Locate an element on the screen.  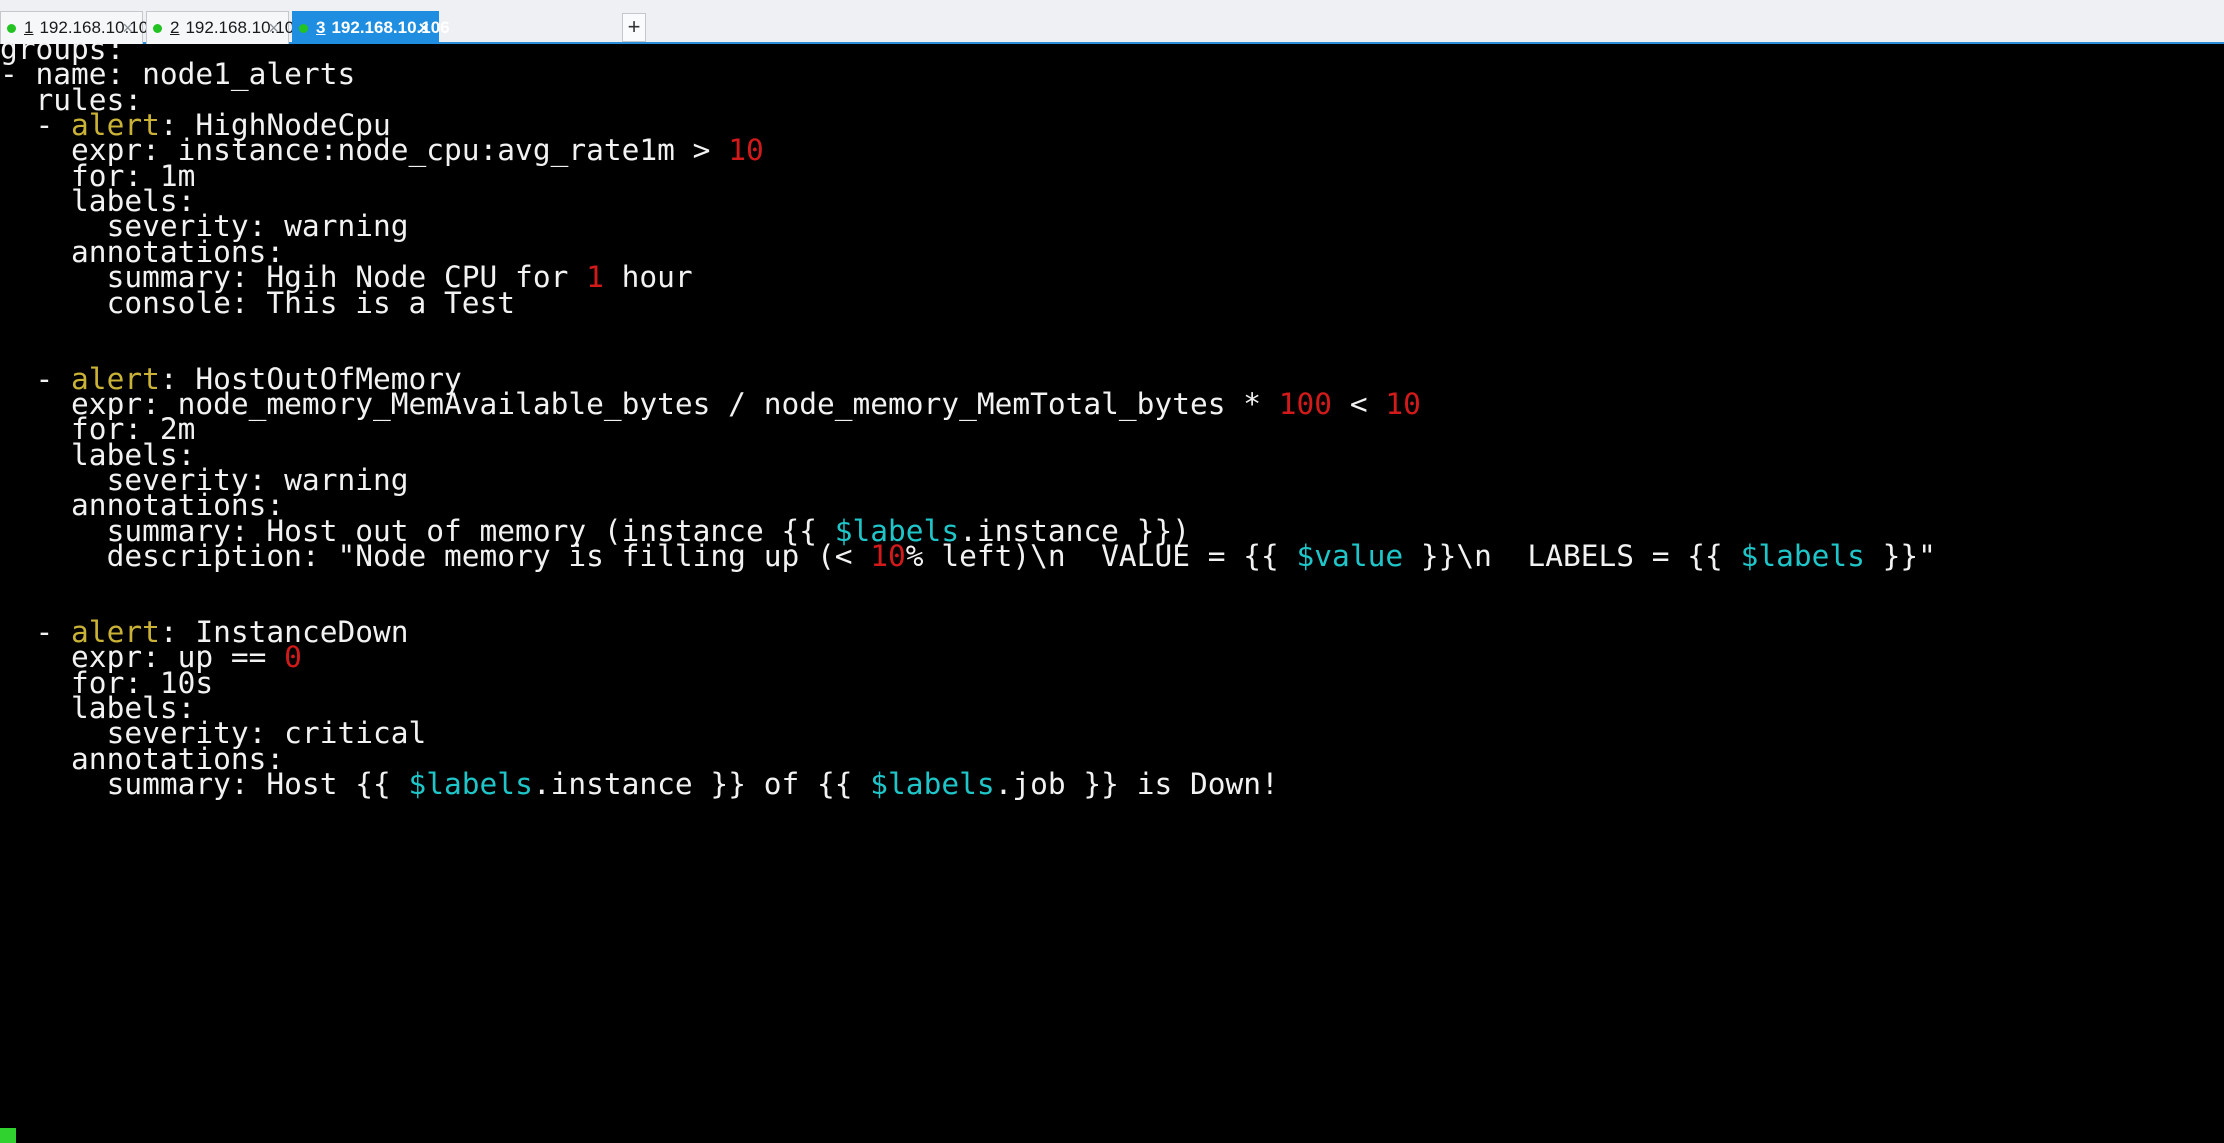
terminal-text: }}" is located at coordinates (1900, 556).